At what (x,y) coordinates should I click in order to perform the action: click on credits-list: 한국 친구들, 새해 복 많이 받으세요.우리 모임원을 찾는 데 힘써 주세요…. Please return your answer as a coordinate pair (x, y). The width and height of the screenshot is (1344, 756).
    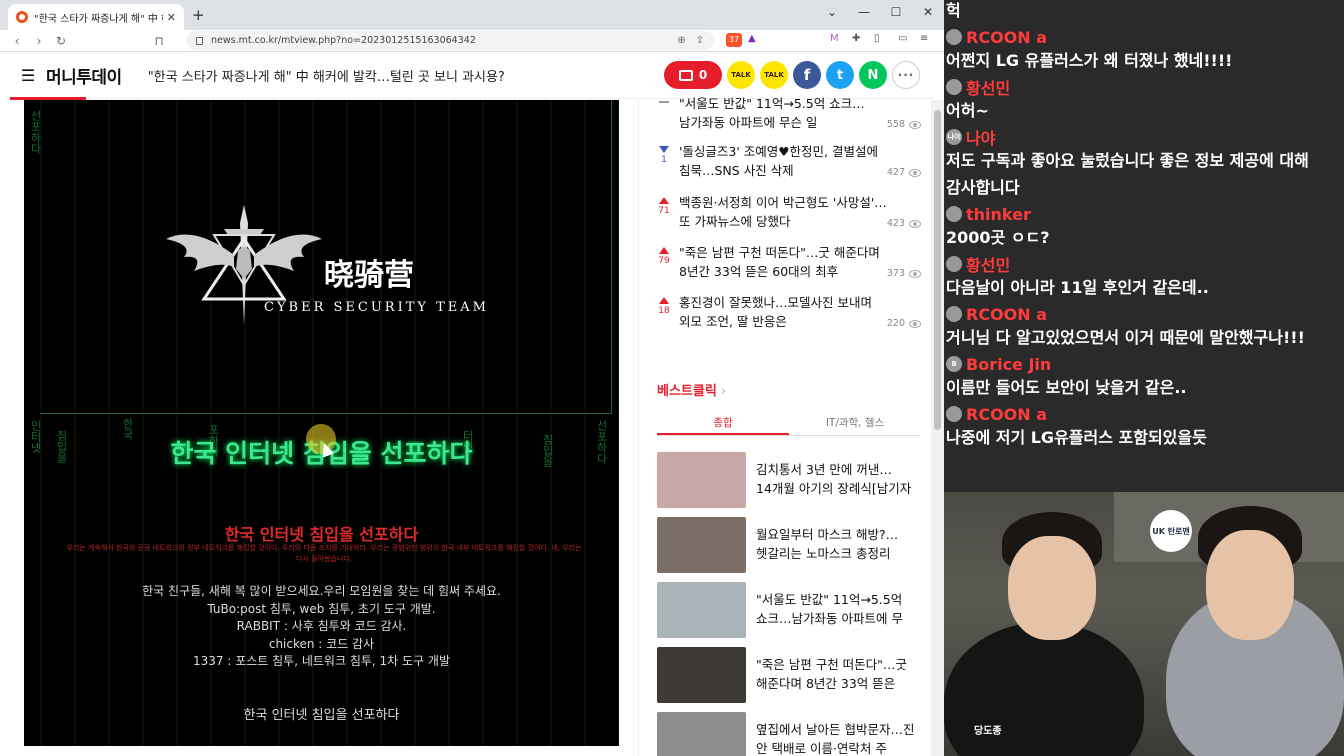
    Looking at the image, I should click on (321, 627).